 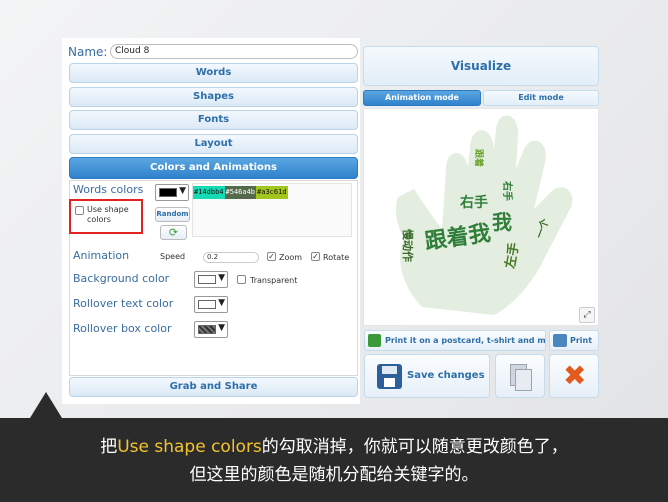 What do you see at coordinates (272, 192) in the screenshot?
I see `hex-color-item: #a3c61d` at bounding box center [272, 192].